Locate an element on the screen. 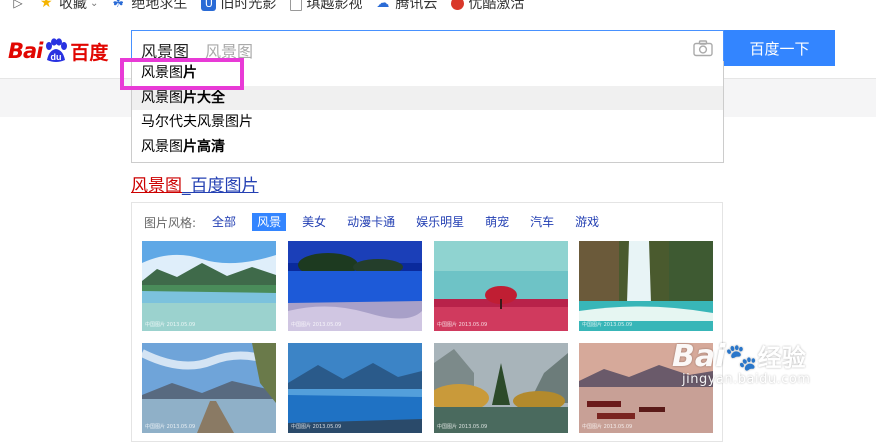 Image resolution: width=876 pixels, height=442 pixels. bookmark-item: 优酷激活 is located at coordinates (487, 6).